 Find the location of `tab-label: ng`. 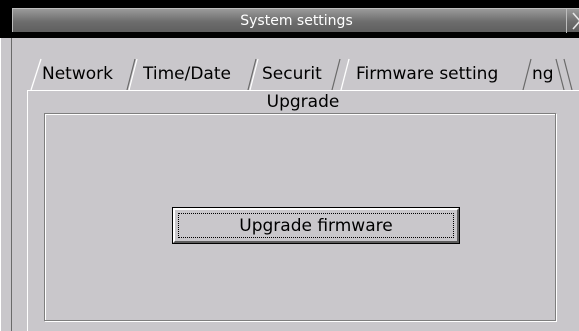

tab-label: ng is located at coordinates (543, 74).